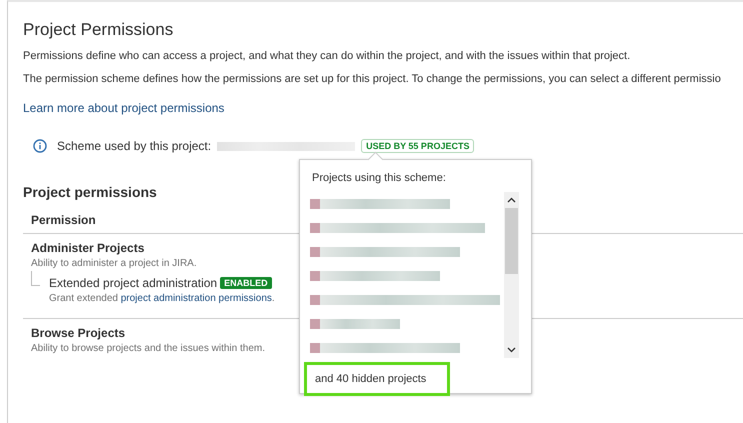 This screenshot has width=743, height=423. What do you see at coordinates (246, 283) in the screenshot?
I see `status-badge: ENABLED` at bounding box center [246, 283].